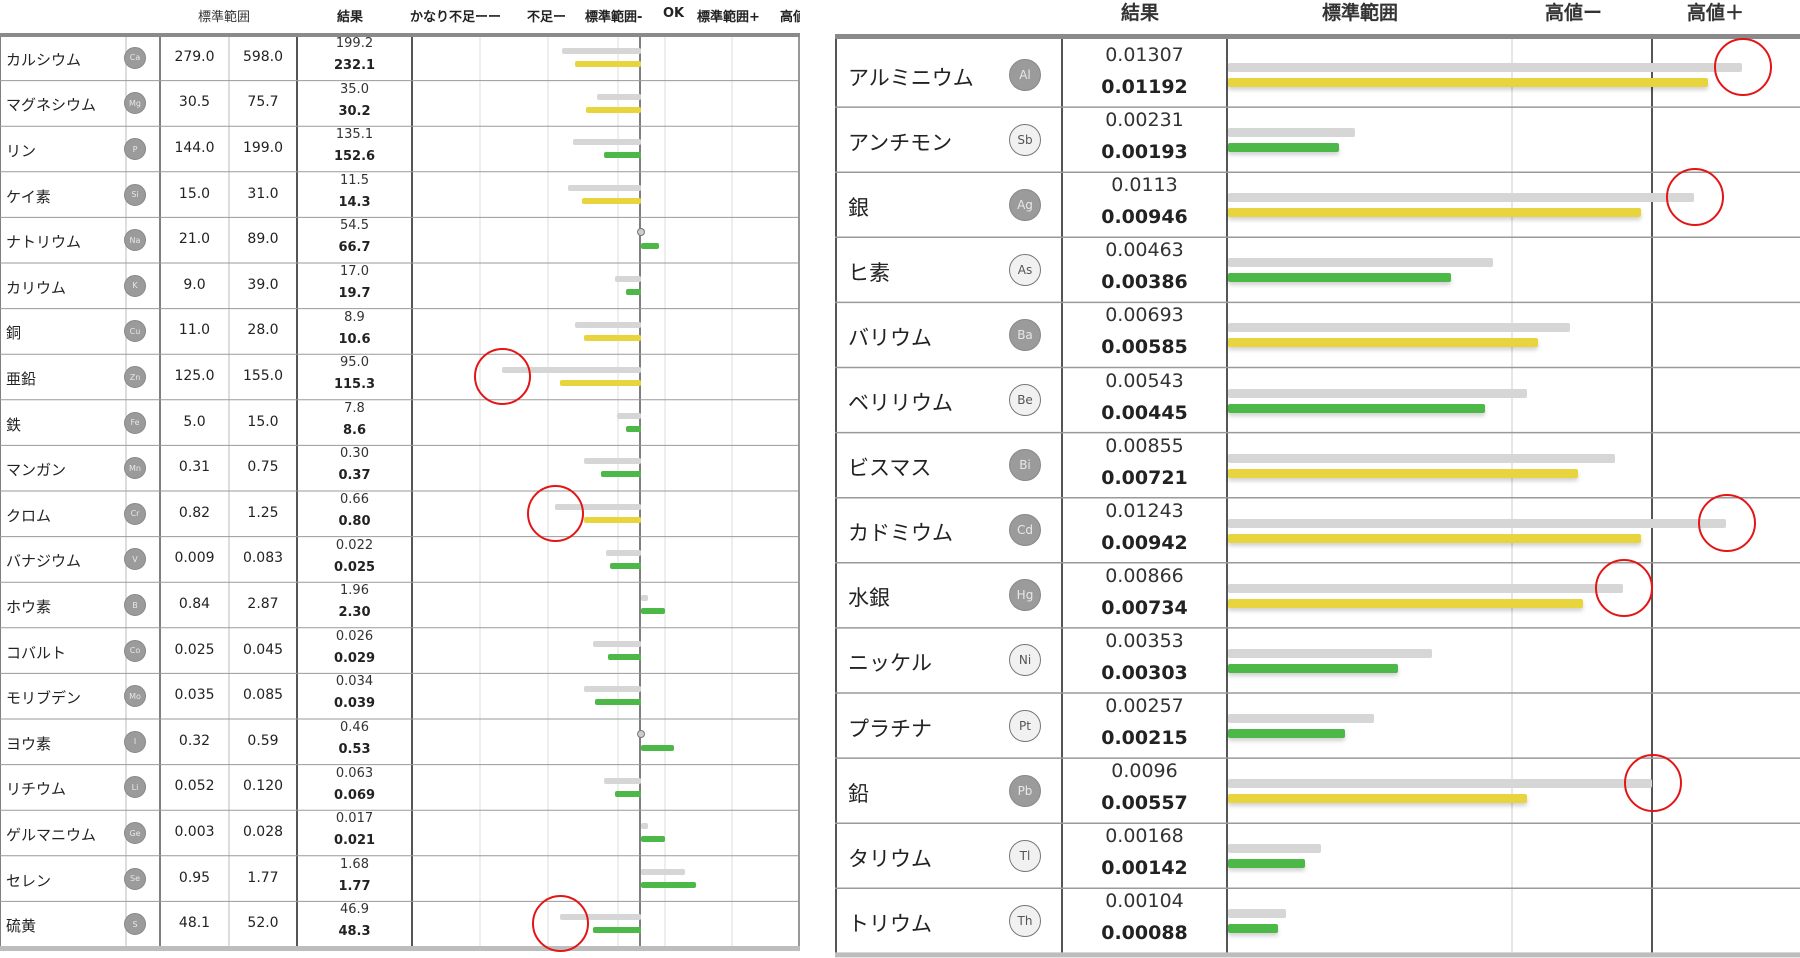 Image resolution: width=1800 pixels, height=958 pixels. What do you see at coordinates (263, 102) in the screenshot?
I see `range-high: 75.7` at bounding box center [263, 102].